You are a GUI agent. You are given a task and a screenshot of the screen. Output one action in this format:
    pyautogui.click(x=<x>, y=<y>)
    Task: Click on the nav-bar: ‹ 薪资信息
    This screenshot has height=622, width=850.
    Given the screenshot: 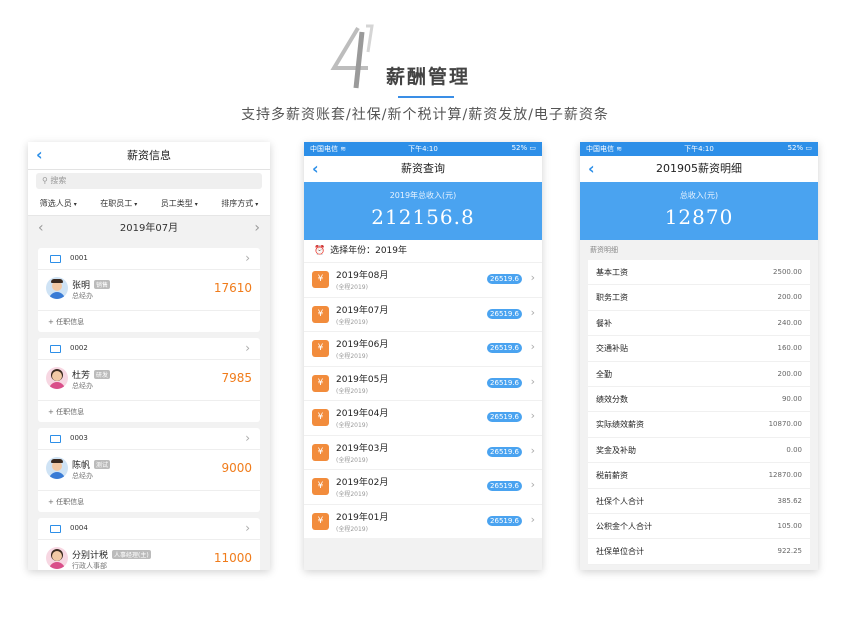 What is the action you would take?
    pyautogui.click(x=149, y=156)
    